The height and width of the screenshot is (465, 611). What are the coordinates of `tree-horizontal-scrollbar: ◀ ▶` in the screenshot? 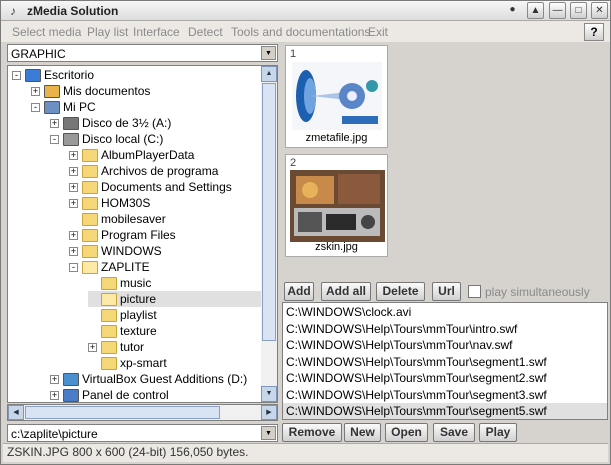 It's located at (142, 412).